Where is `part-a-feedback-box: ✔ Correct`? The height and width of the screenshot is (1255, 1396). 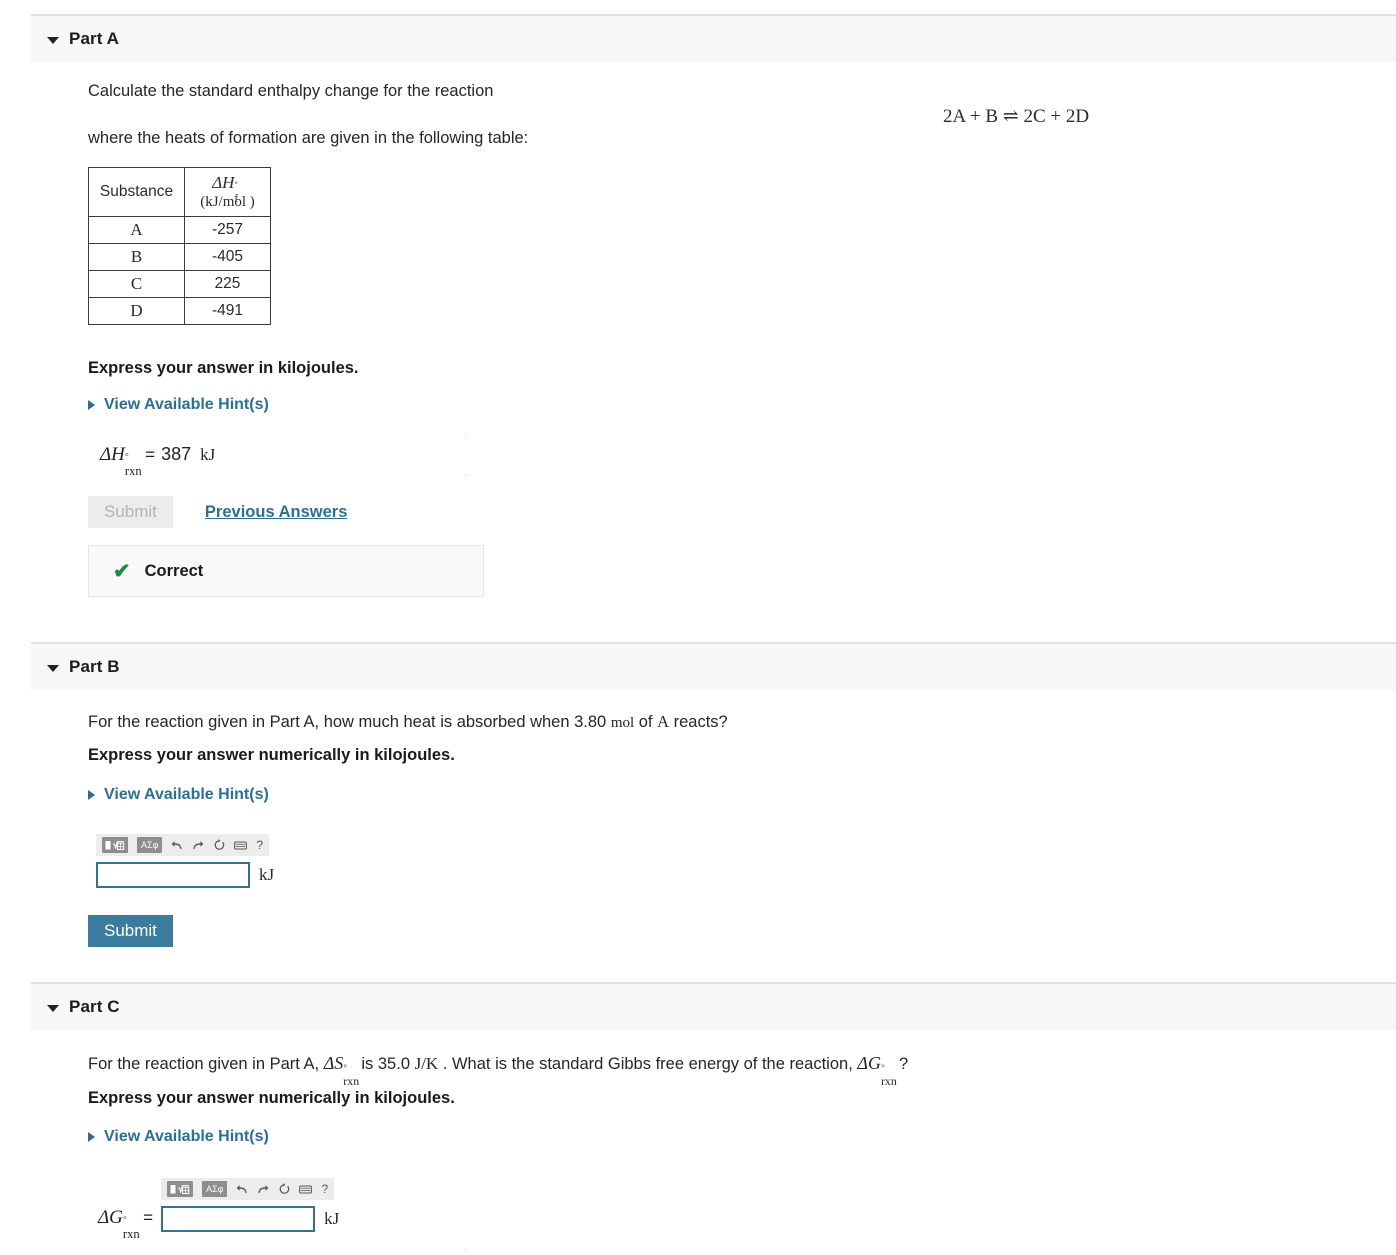
part-a-feedback-box: ✔ Correct is located at coordinates (286, 571).